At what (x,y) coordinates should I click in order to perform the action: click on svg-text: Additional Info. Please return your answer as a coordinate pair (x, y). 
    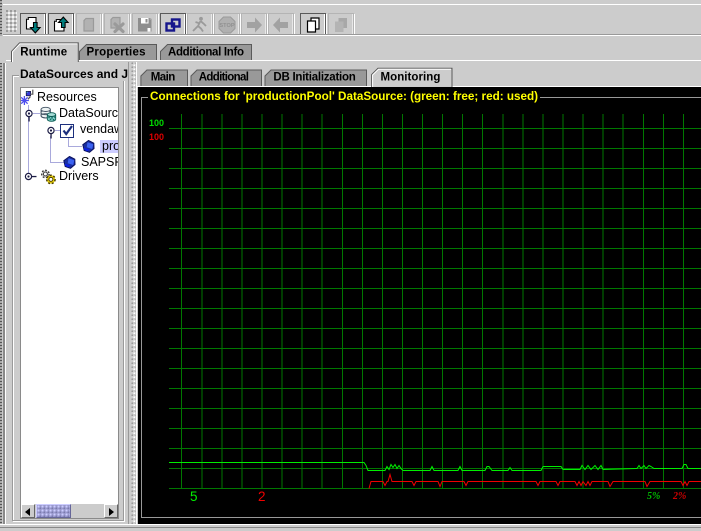
    Looking at the image, I should click on (206, 53).